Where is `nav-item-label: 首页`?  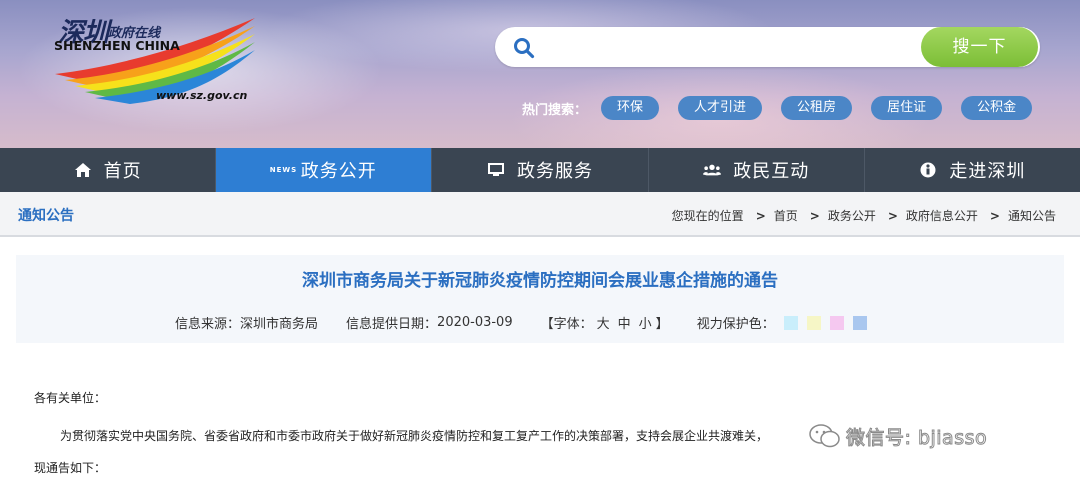 nav-item-label: 首页 is located at coordinates (122, 171).